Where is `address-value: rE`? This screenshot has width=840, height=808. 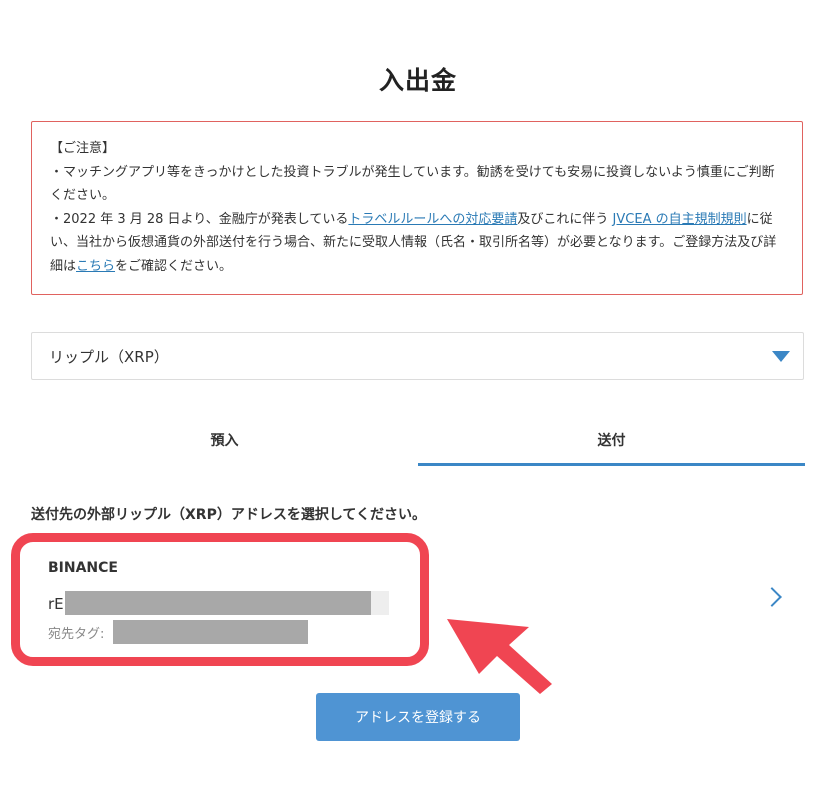
address-value: rE is located at coordinates (56, 604).